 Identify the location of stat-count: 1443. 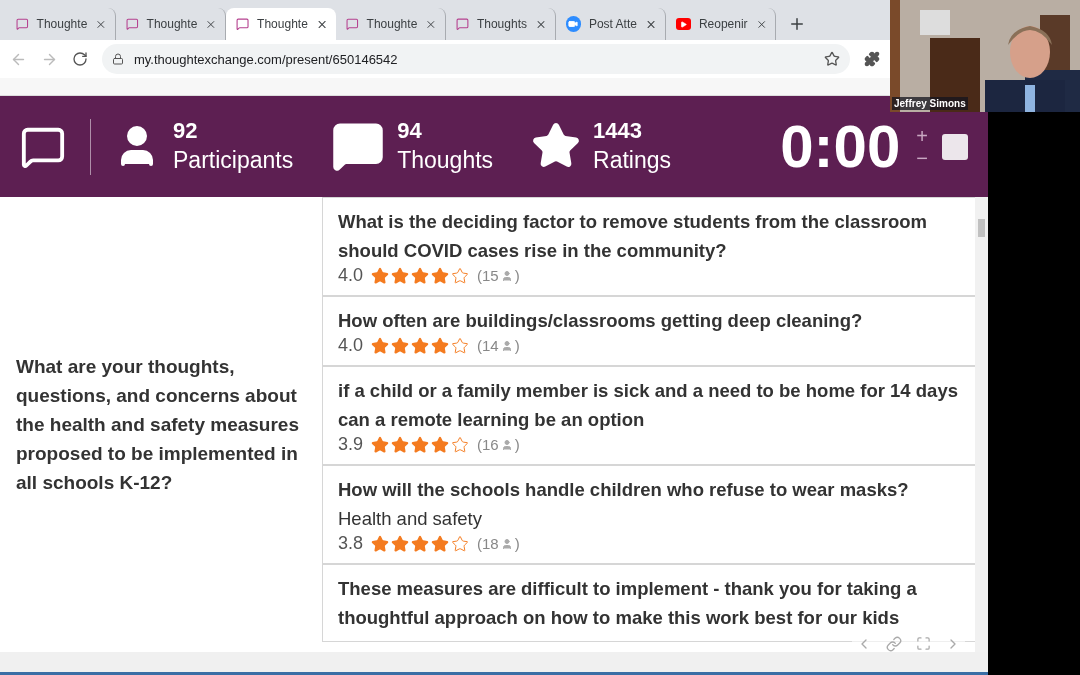
(618, 131).